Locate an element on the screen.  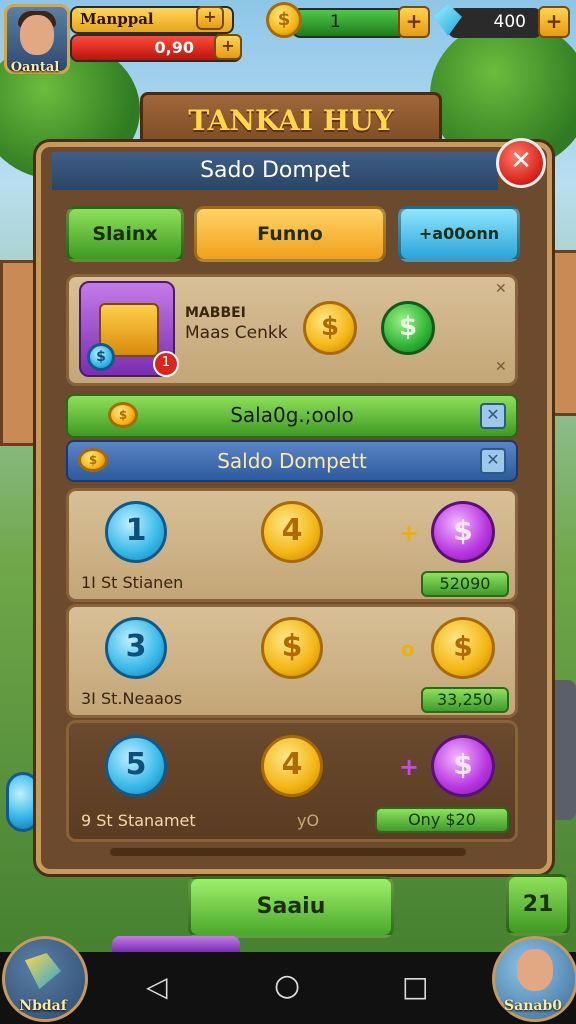
row3-blue-coin-icon: 5 is located at coordinates (136, 766).